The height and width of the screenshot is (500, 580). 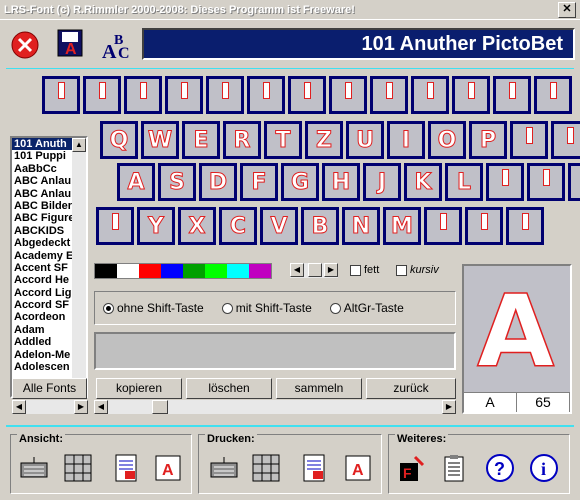 What do you see at coordinates (500, 468) in the screenshot?
I see `help-icon: ?` at bounding box center [500, 468].